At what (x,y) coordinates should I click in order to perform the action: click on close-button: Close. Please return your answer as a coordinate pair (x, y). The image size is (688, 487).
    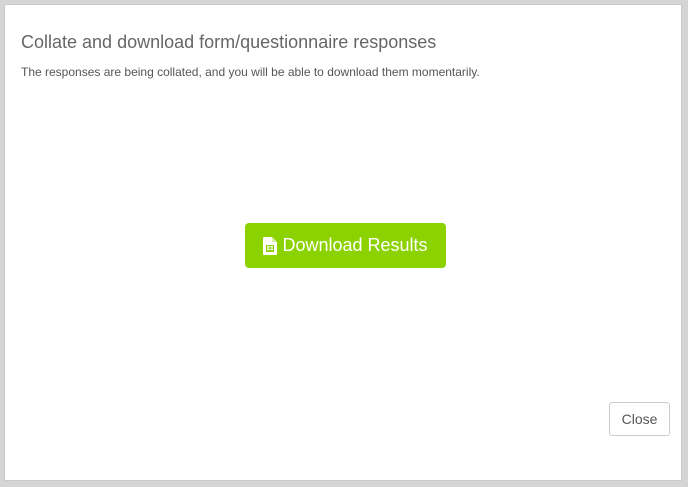
    Looking at the image, I should click on (639, 419).